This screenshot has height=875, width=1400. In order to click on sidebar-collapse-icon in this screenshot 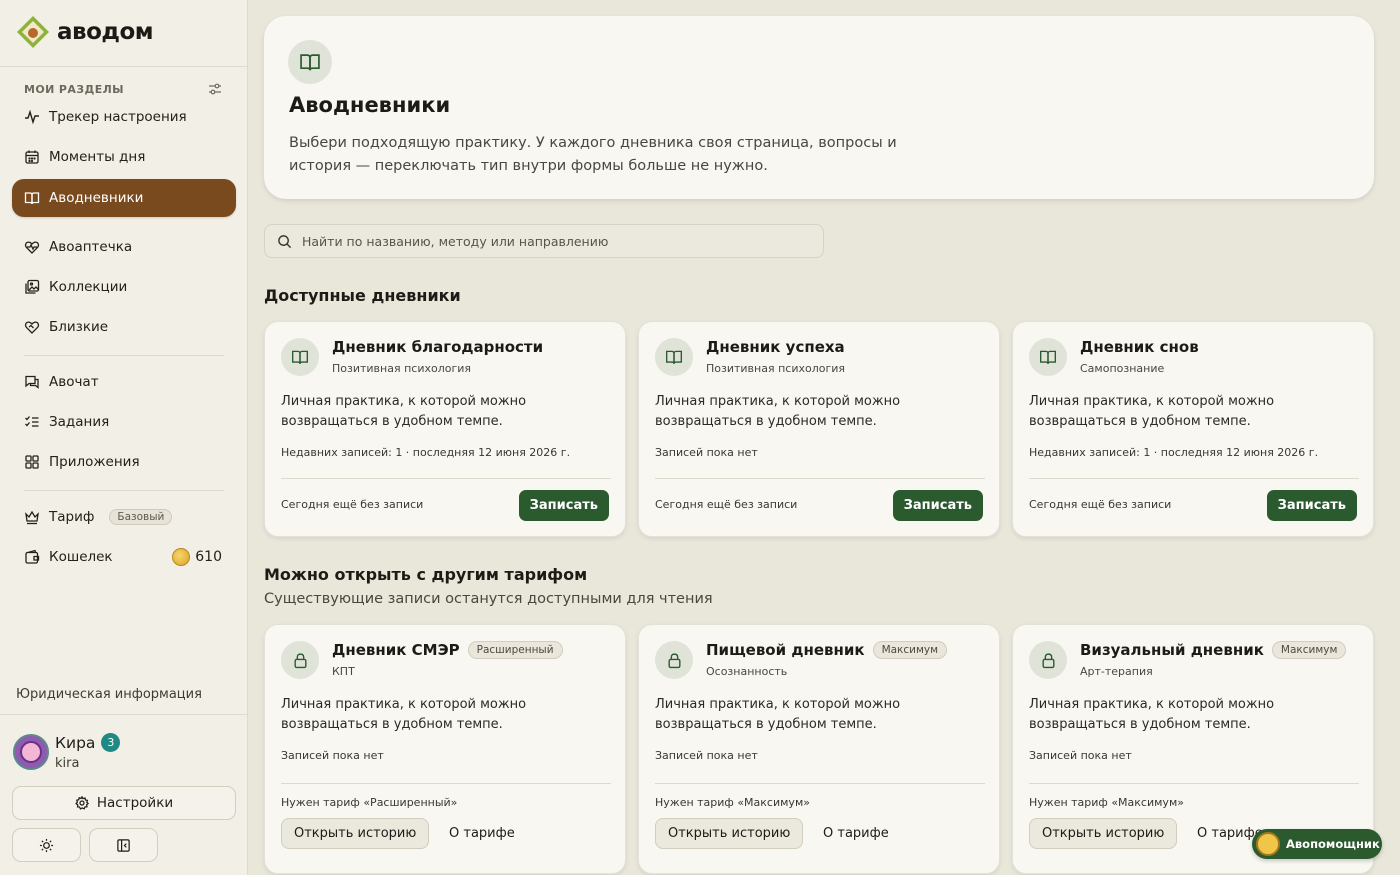, I will do `click(123, 845)`.